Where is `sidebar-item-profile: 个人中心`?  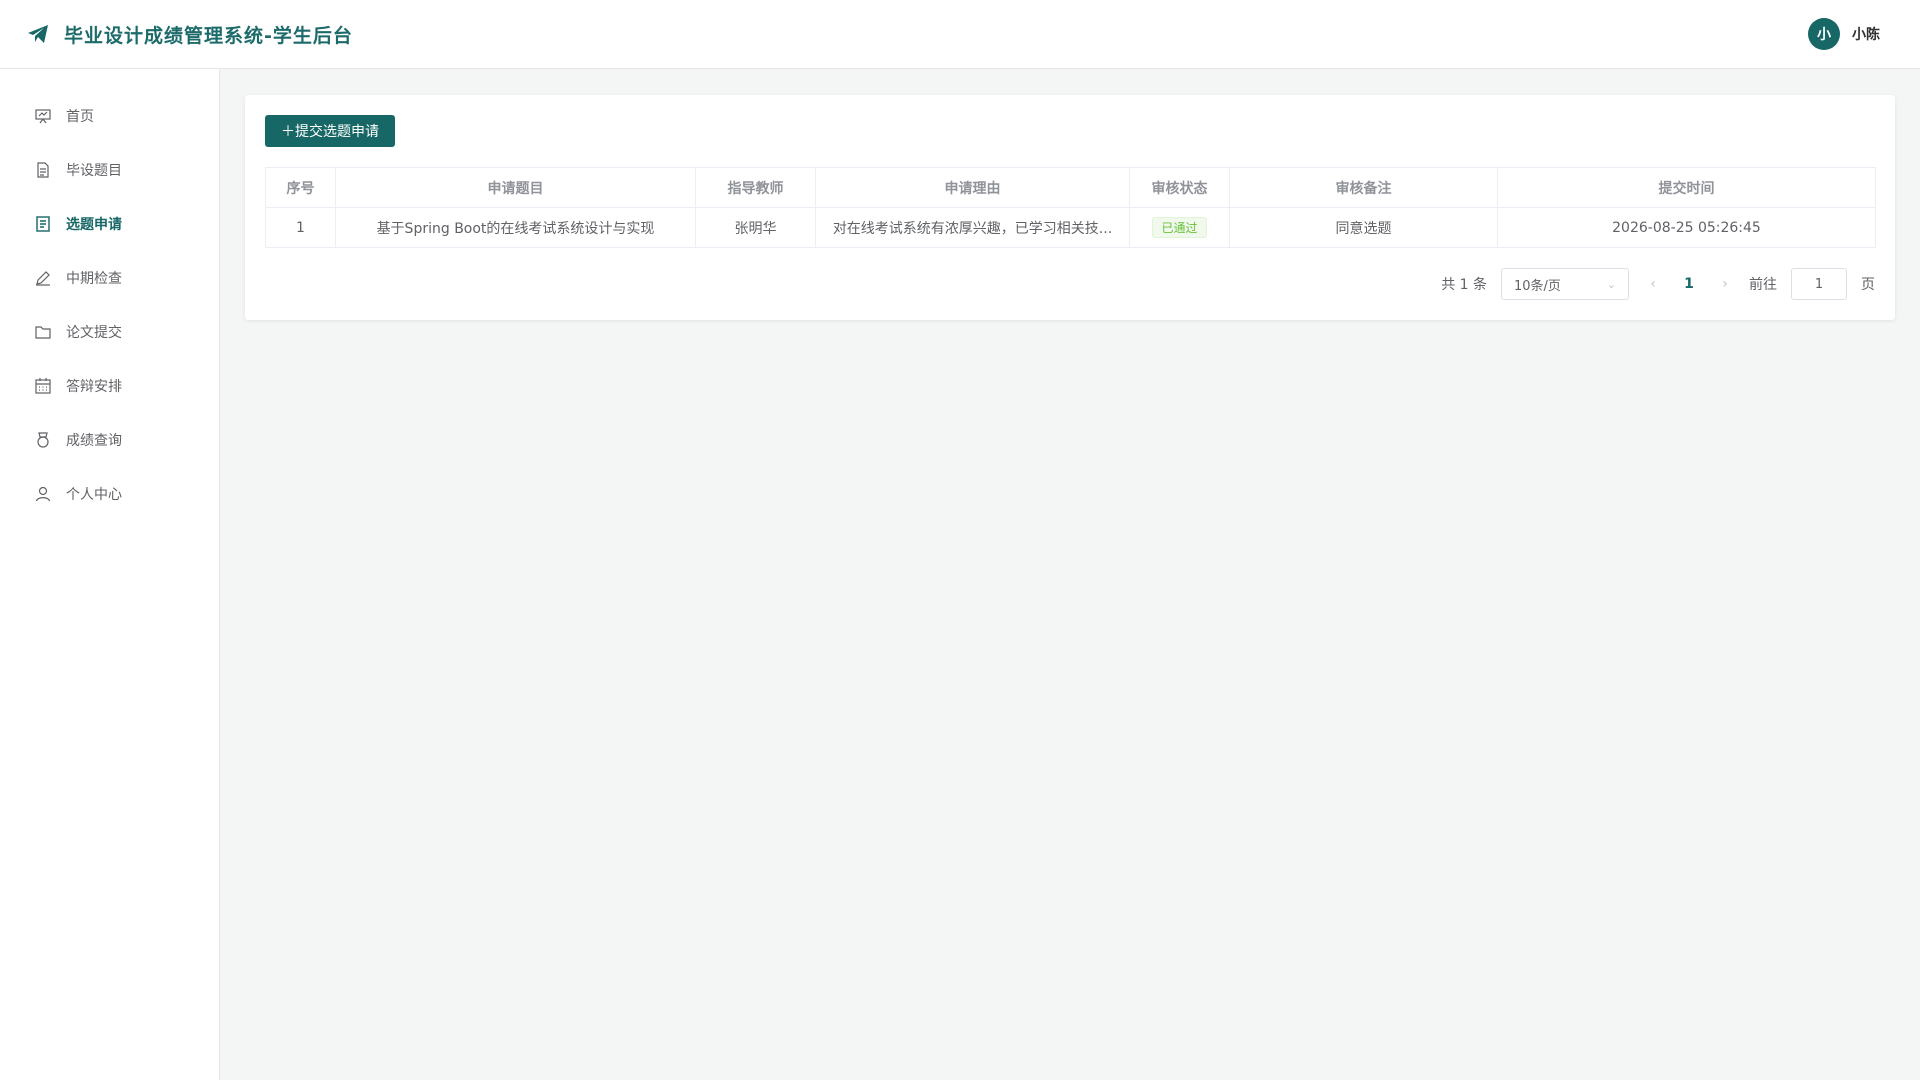
sidebar-item-profile: 个人中心 is located at coordinates (109, 494).